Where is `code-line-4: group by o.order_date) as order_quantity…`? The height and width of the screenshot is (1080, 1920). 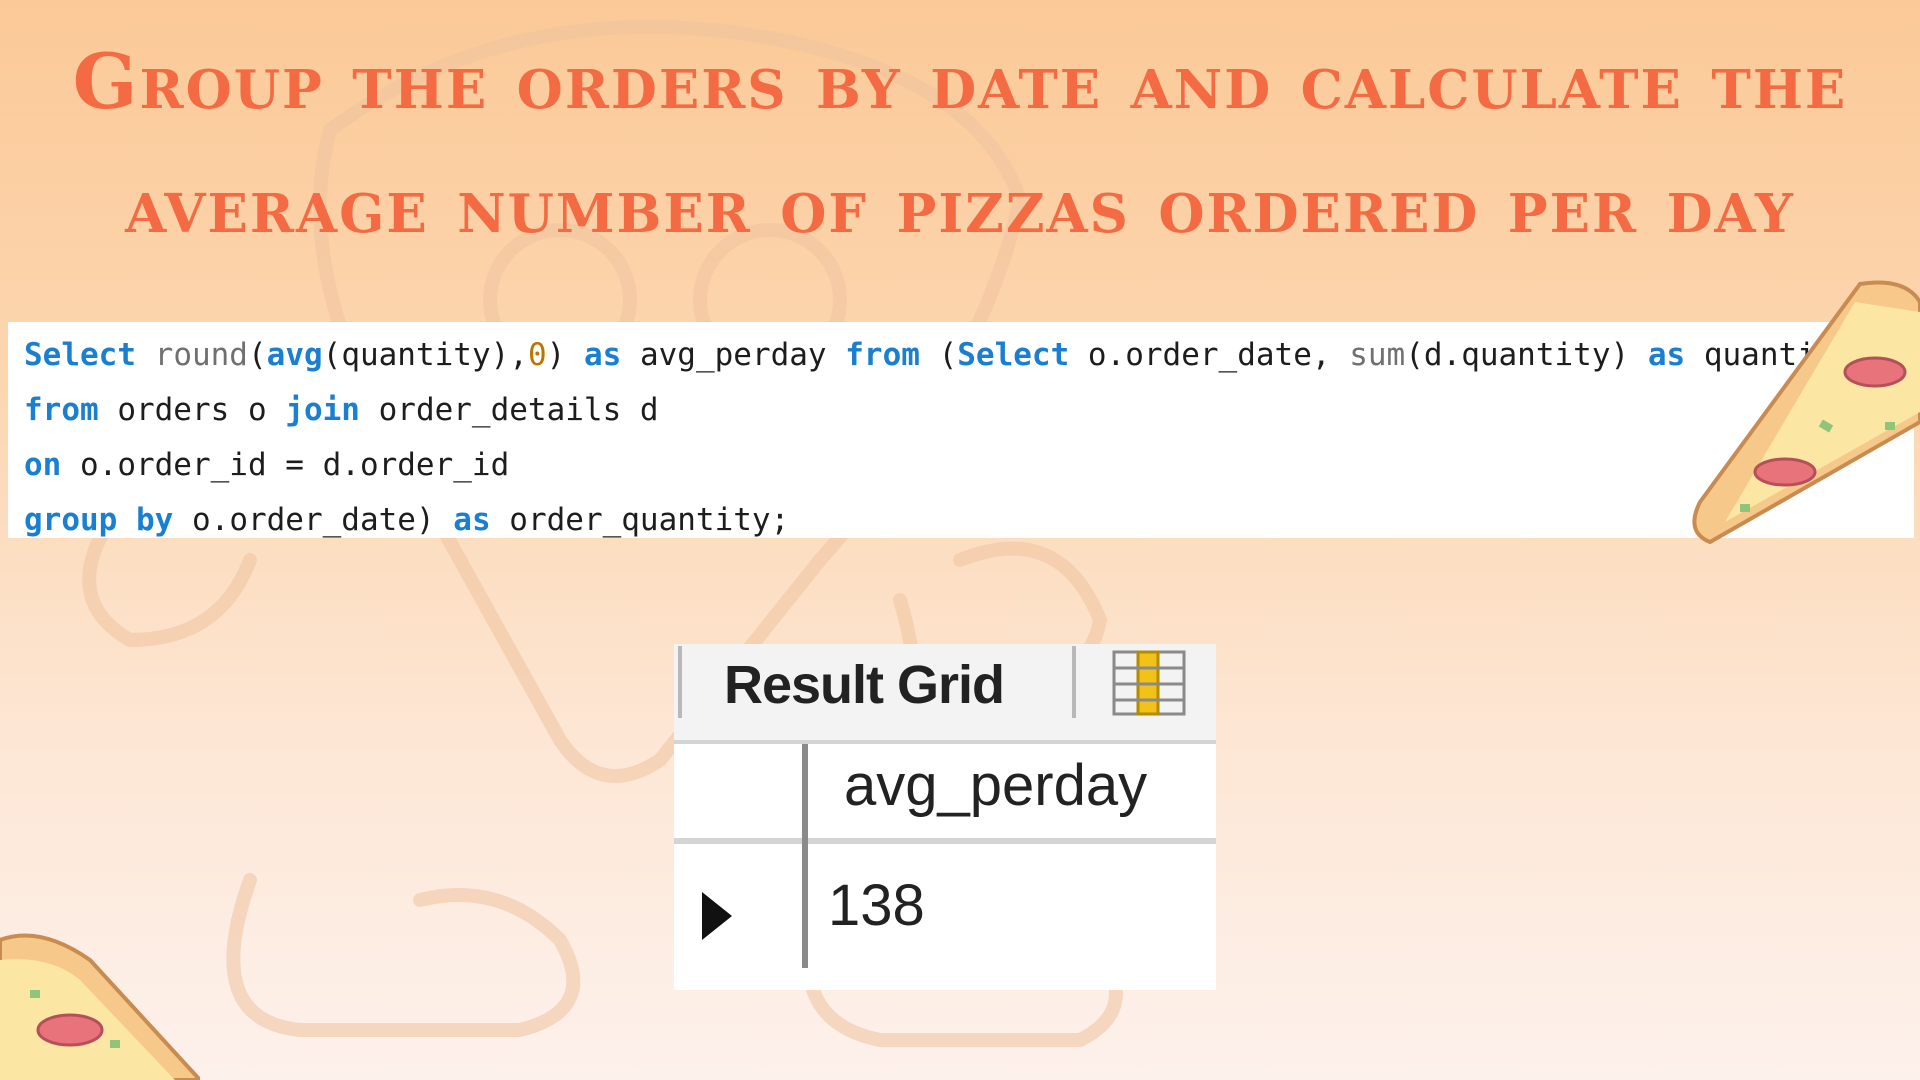
code-line-4: group by o.order_date) as order_quantity… is located at coordinates (961, 515).